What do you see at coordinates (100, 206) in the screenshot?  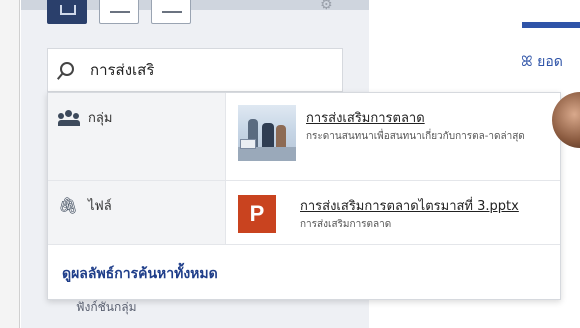 I see `category-label-files: ไฟล์` at bounding box center [100, 206].